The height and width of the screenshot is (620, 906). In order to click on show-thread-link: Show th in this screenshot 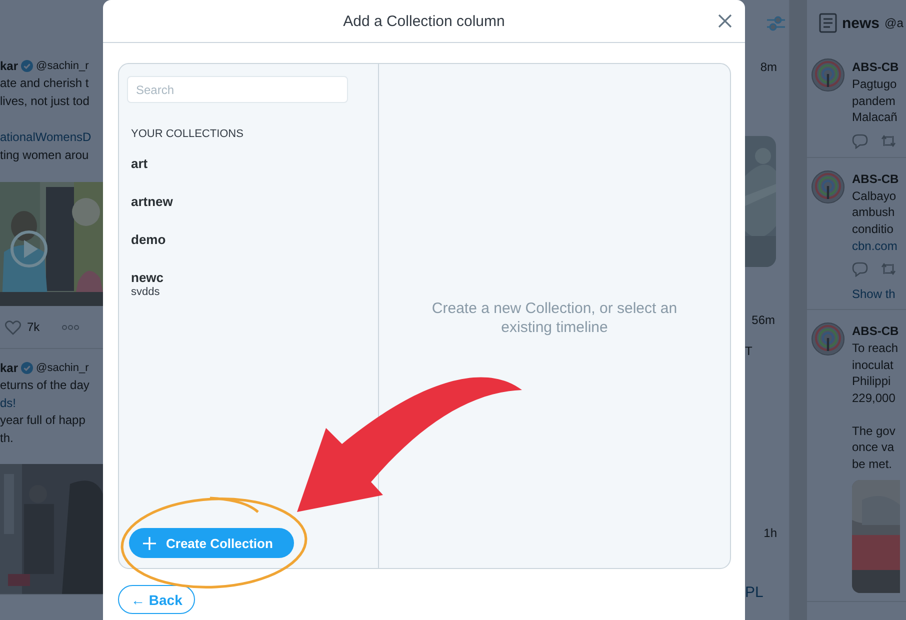, I will do `click(875, 294)`.